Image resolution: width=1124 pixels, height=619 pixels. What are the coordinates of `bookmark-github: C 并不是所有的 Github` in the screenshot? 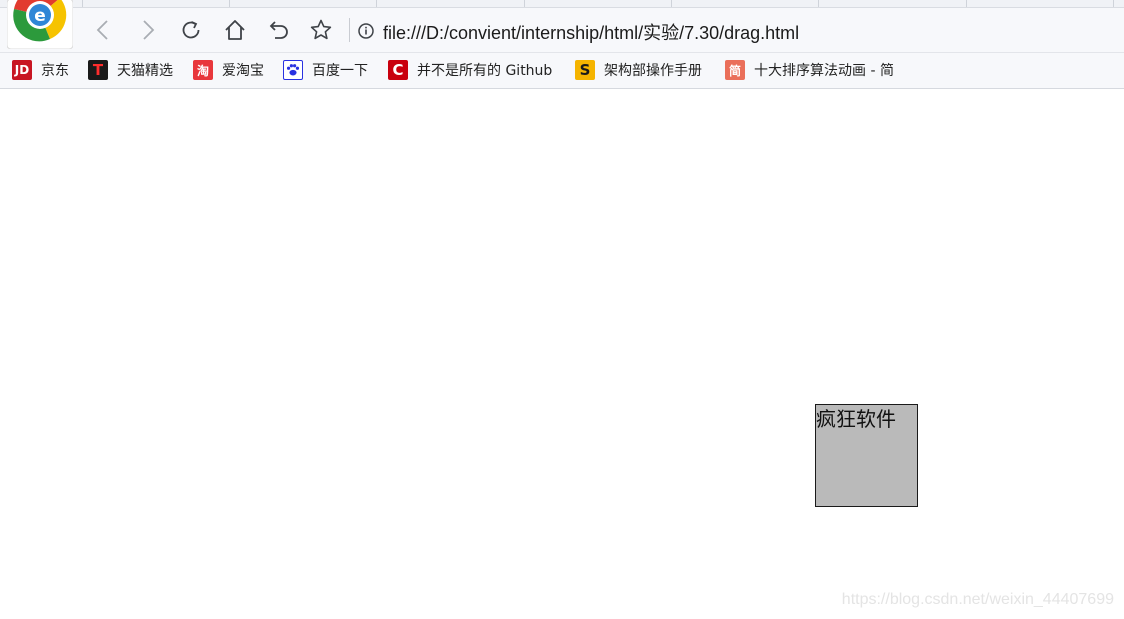 It's located at (470, 70).